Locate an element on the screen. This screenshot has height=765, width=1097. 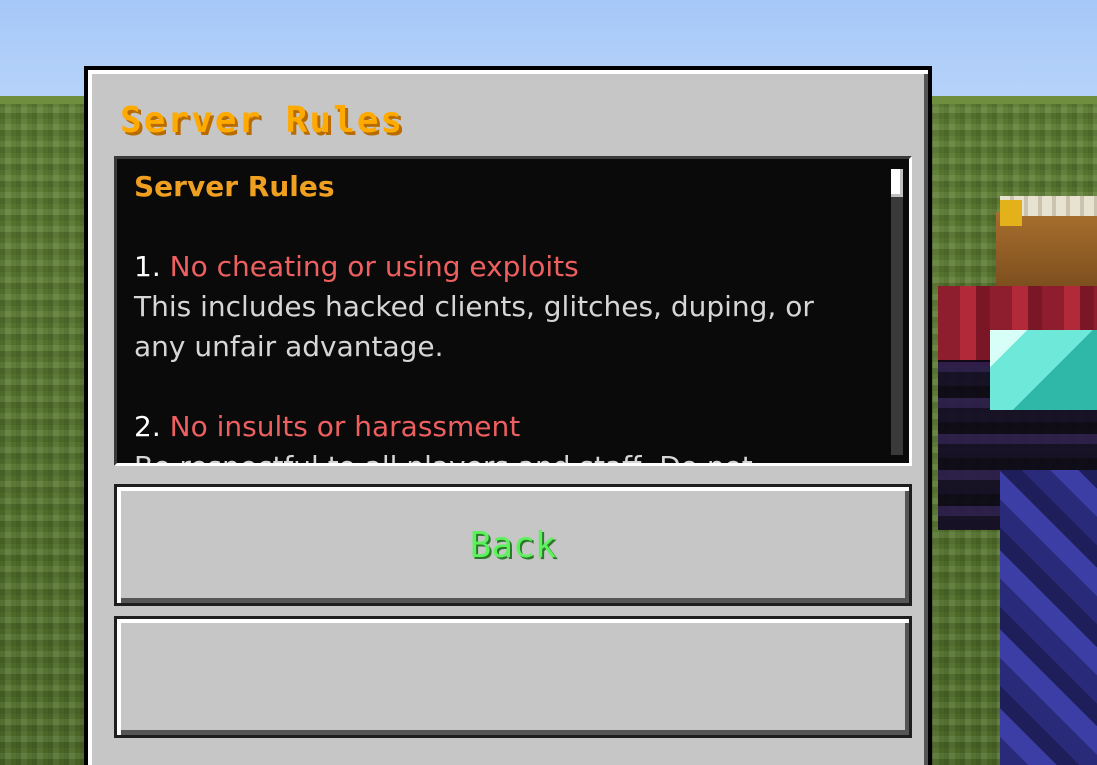
rule-item: 1. No cheating or using exploits is located at coordinates (504, 267).